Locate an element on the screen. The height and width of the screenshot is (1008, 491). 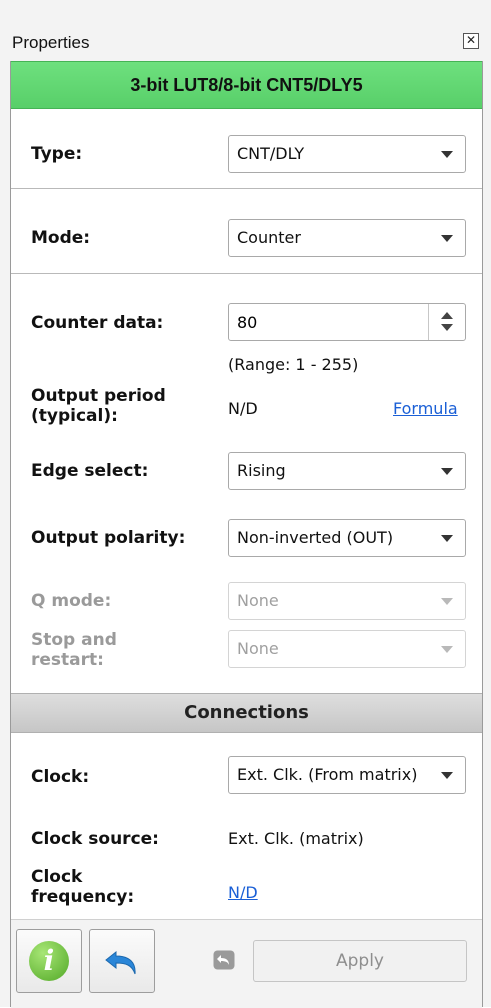
bottom-toolbar: i Apply is located at coordinates (246, 963).